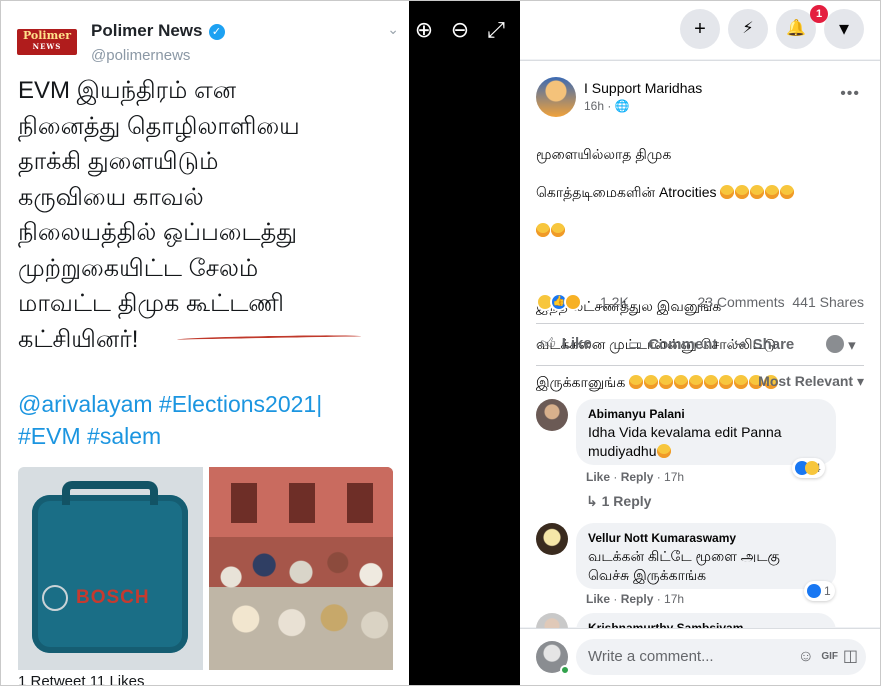  I want to click on brand-label: BOSCH, so click(113, 597).